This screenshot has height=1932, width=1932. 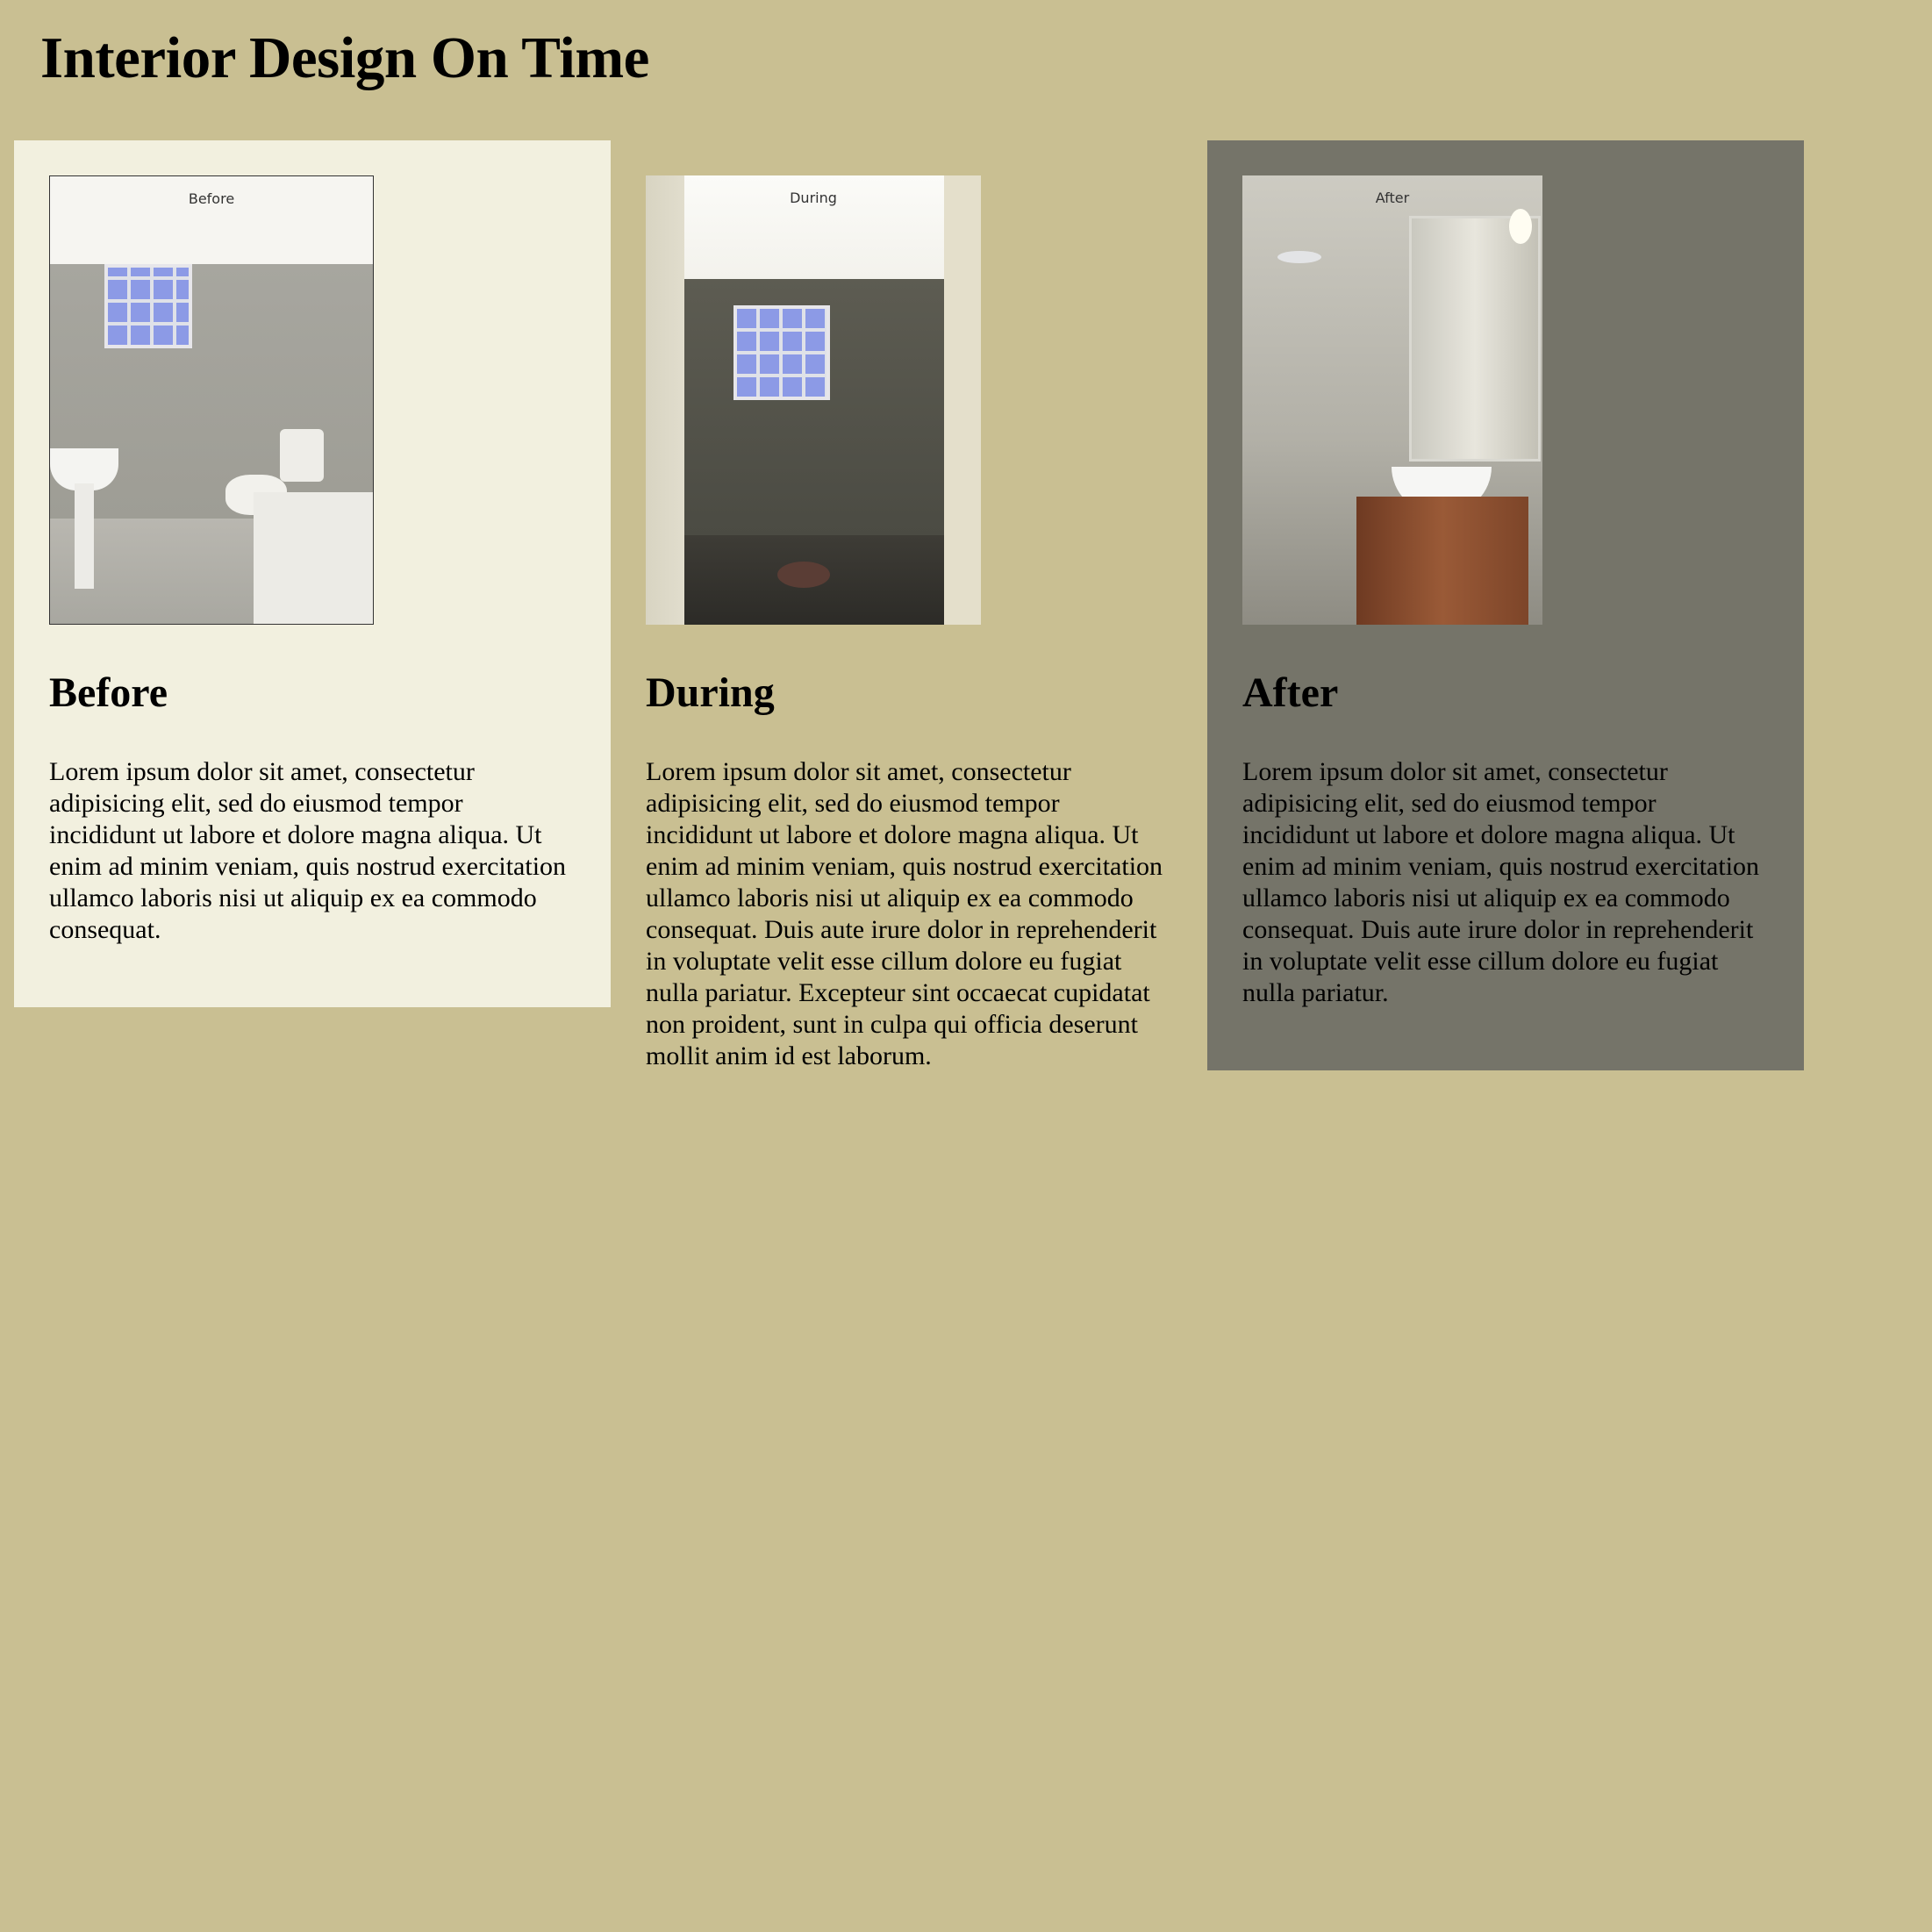 I want to click on vanity-shape, so click(x=1442, y=561).